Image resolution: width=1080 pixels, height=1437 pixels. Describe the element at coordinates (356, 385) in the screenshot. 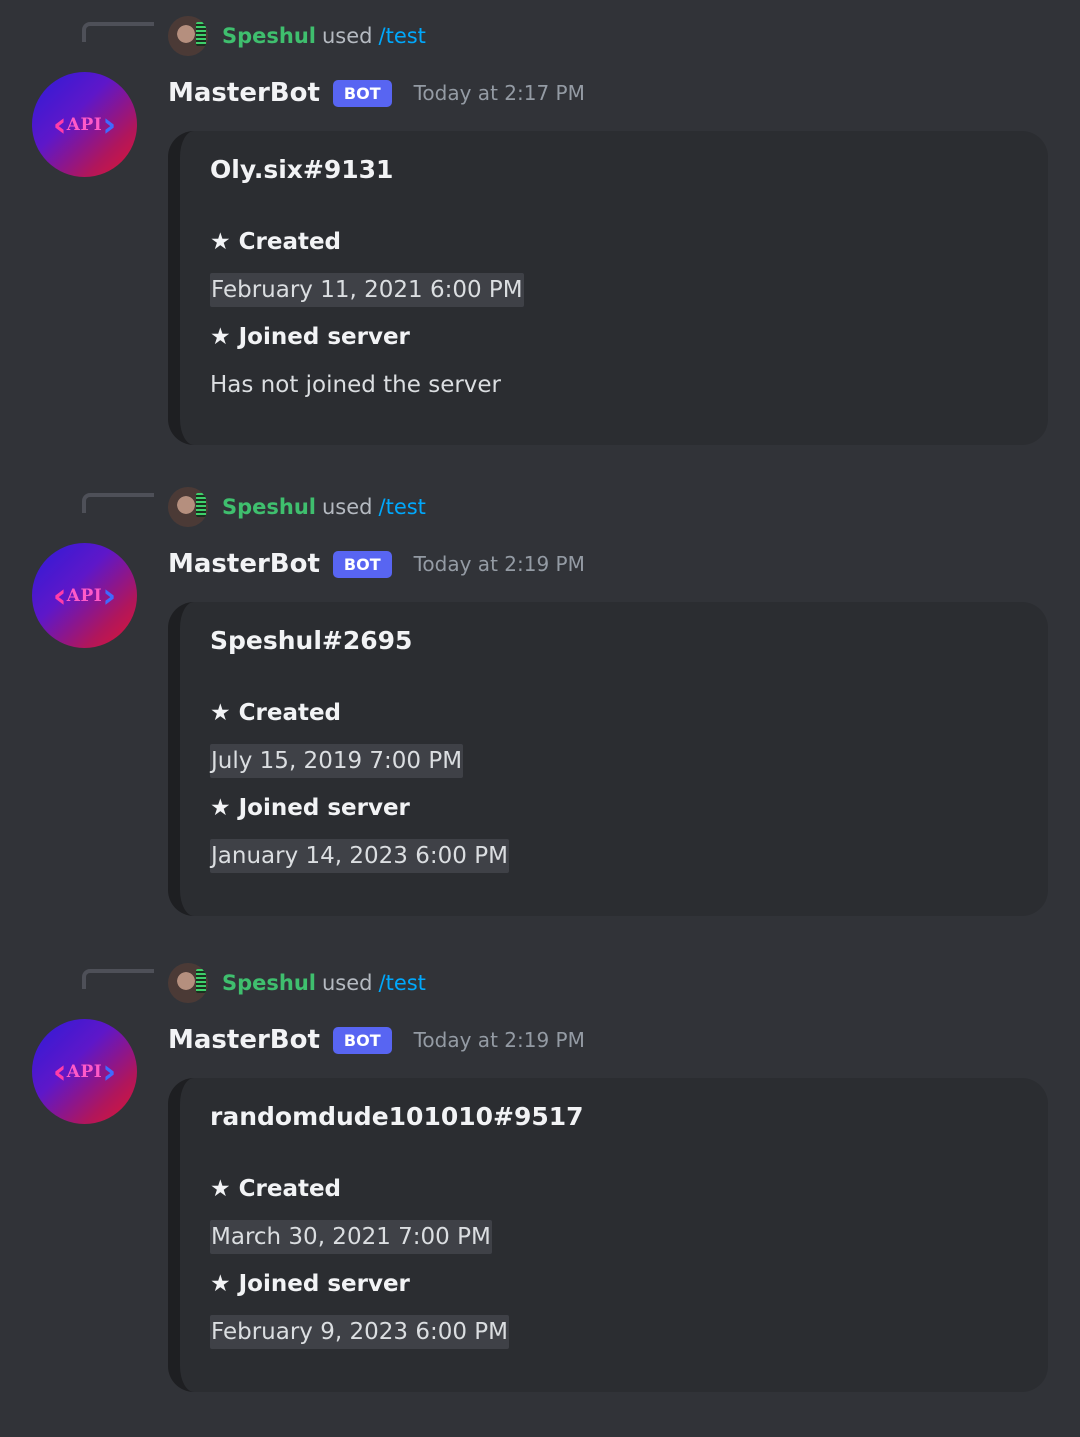

I see `field-value-joined: Has not joined the server` at that location.